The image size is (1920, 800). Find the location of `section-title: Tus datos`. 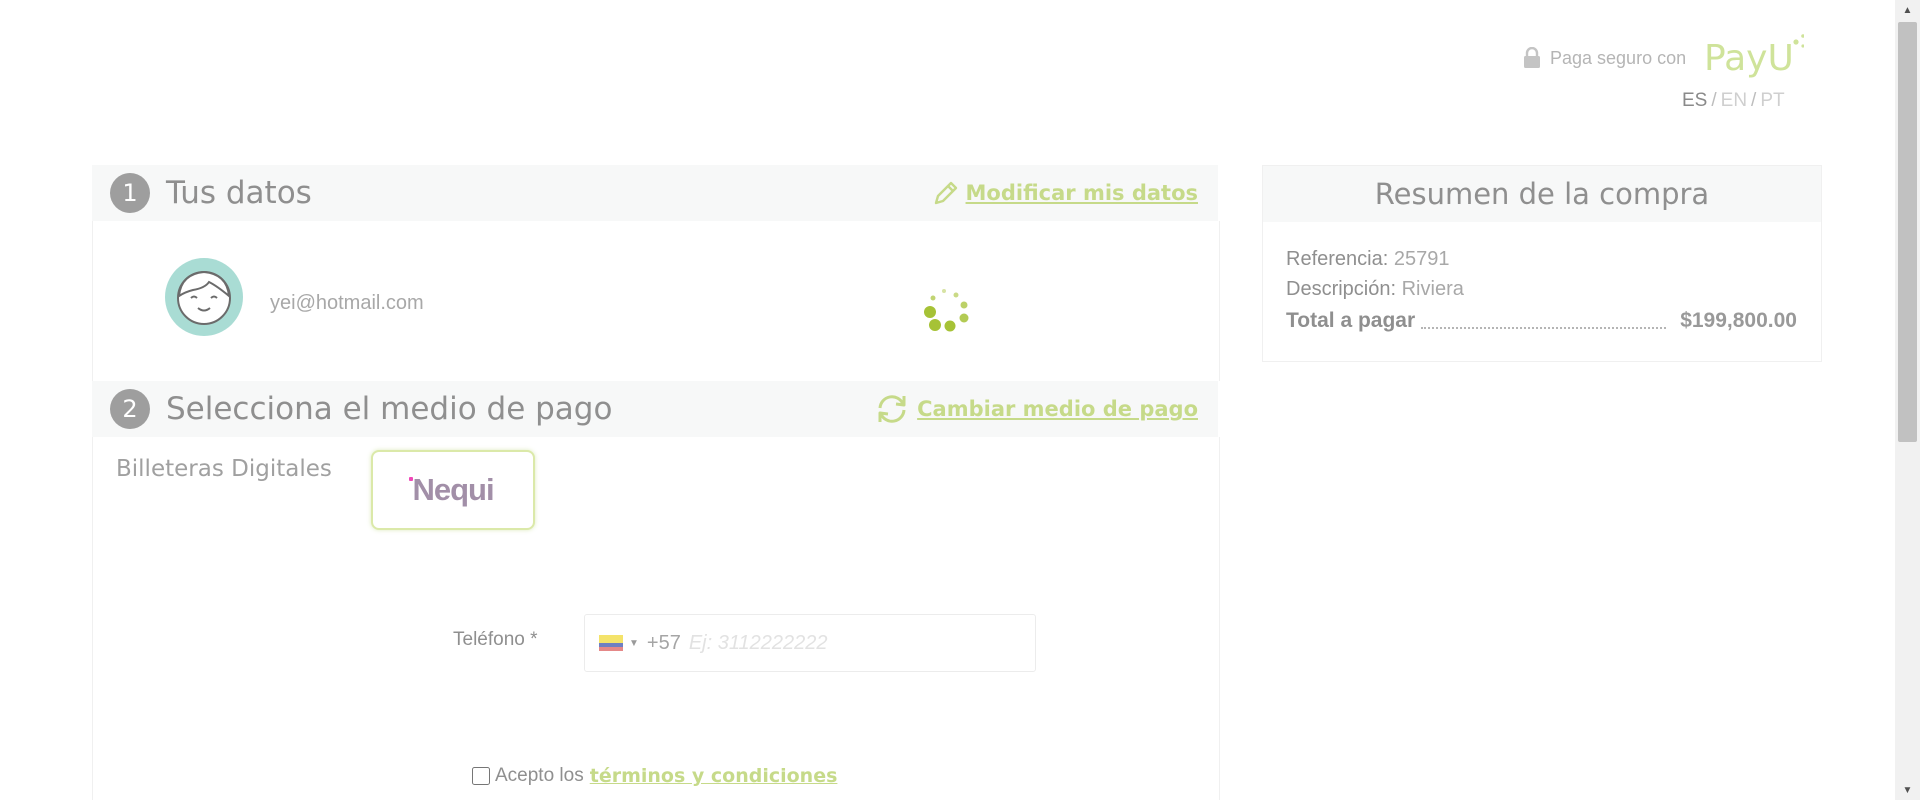

section-title: Tus datos is located at coordinates (239, 193).